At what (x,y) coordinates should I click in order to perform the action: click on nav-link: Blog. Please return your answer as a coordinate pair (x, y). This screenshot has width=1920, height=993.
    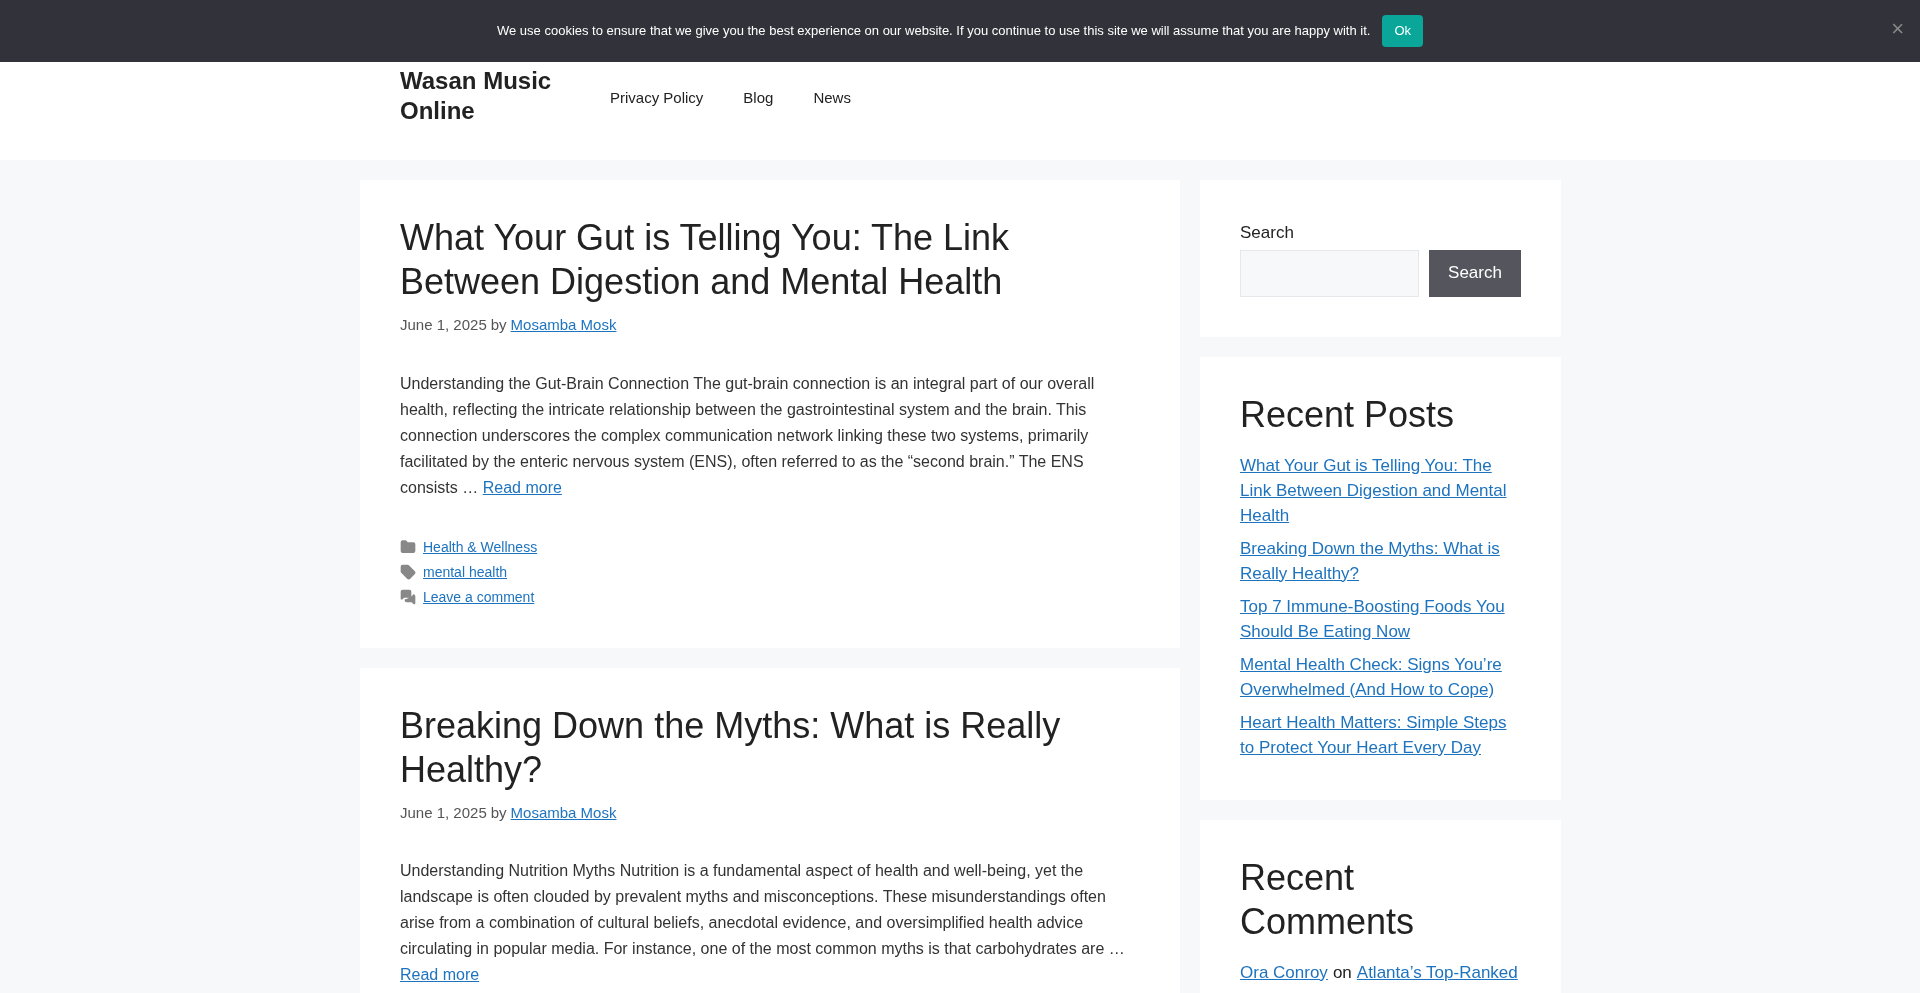
    Looking at the image, I should click on (758, 98).